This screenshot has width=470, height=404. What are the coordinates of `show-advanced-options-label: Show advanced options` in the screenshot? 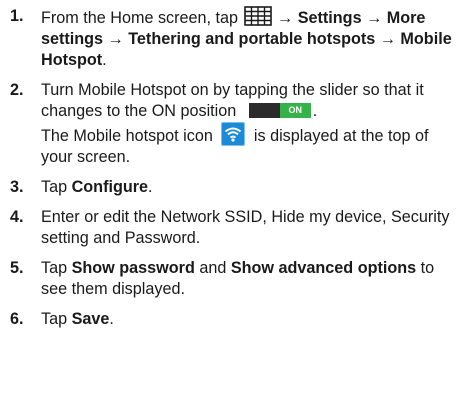 It's located at (323, 268).